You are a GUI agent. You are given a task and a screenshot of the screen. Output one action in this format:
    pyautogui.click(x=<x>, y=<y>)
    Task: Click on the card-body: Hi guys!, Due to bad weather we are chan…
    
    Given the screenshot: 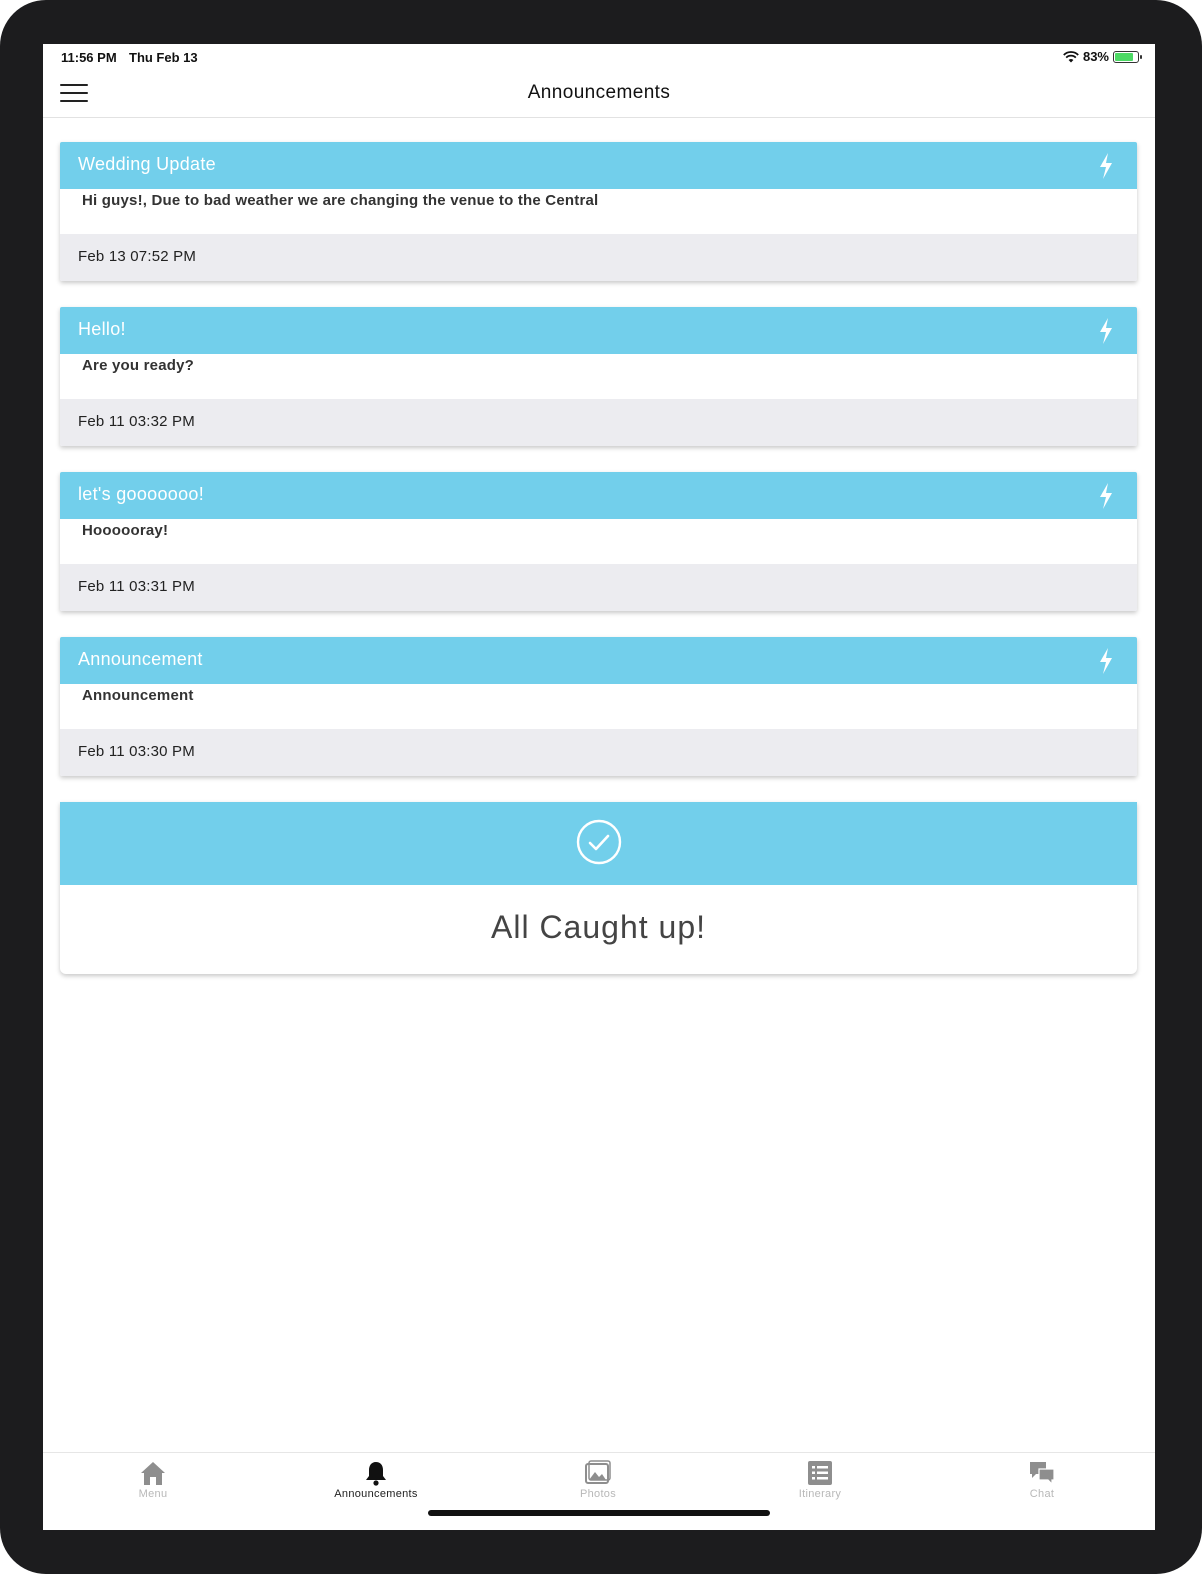 What is the action you would take?
    pyautogui.click(x=598, y=211)
    